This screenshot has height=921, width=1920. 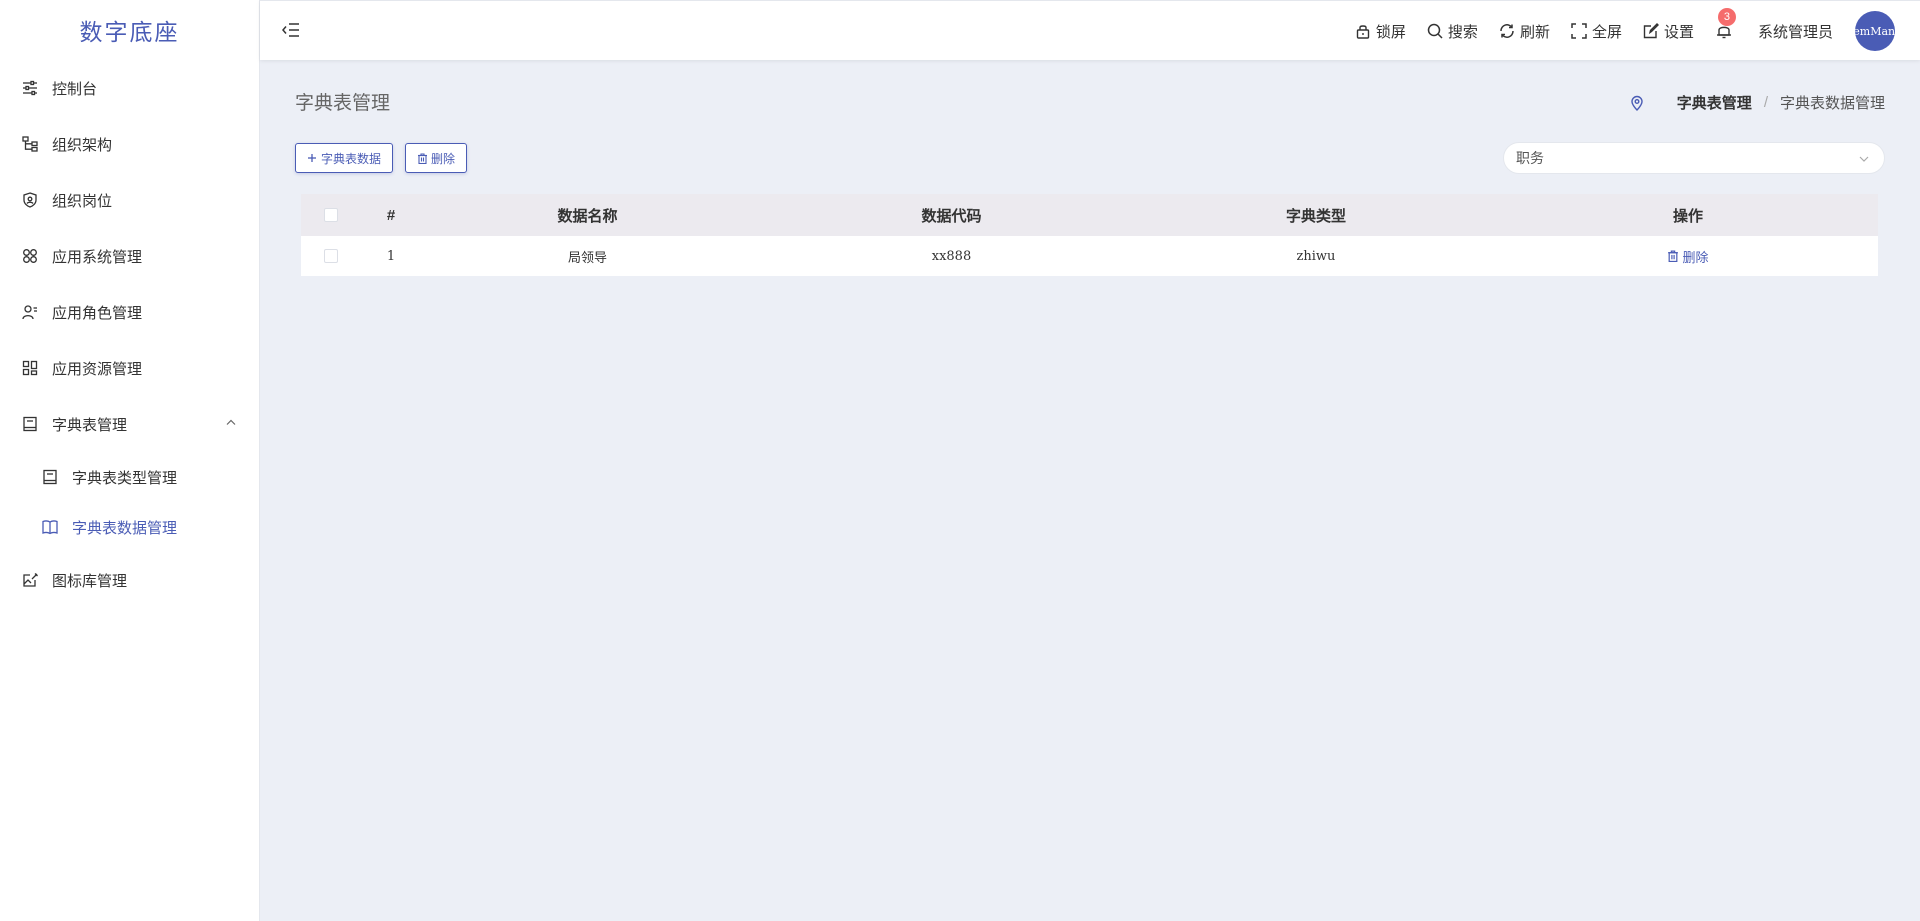 What do you see at coordinates (129, 30) in the screenshot?
I see `app-logo: 数字底座` at bounding box center [129, 30].